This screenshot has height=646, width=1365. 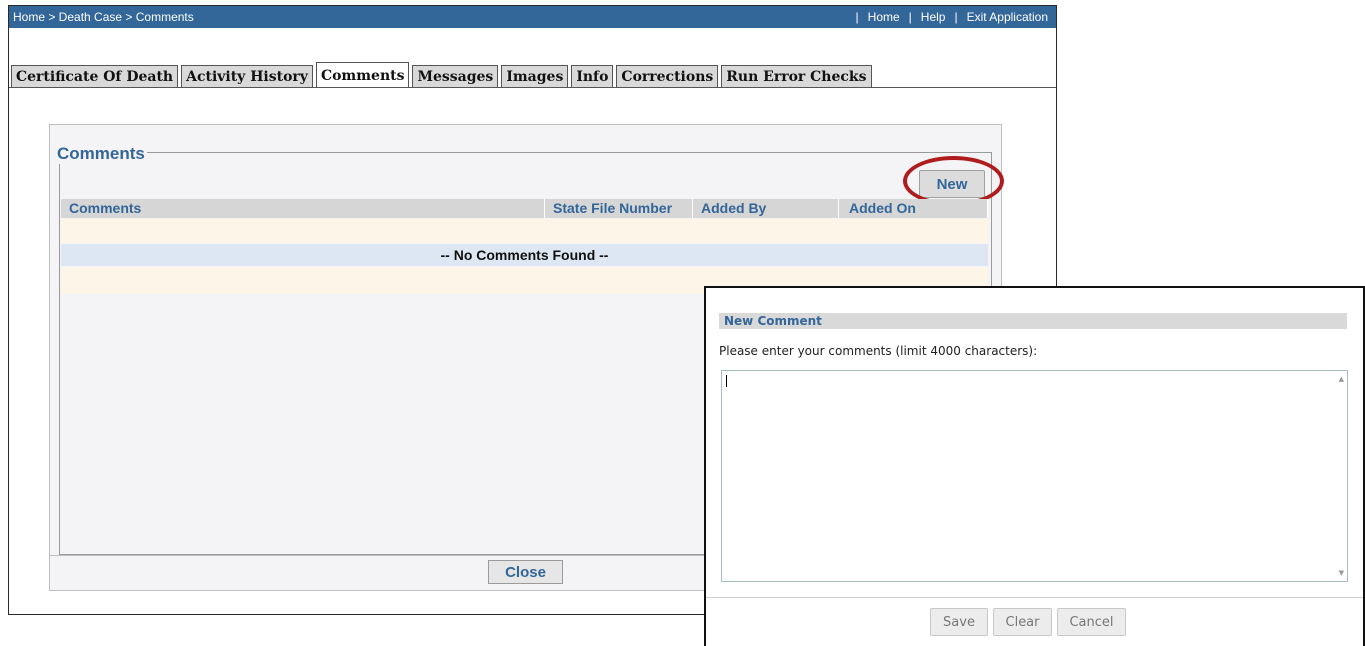 What do you see at coordinates (1007, 17) in the screenshot?
I see `exit-application-link: Exit Application` at bounding box center [1007, 17].